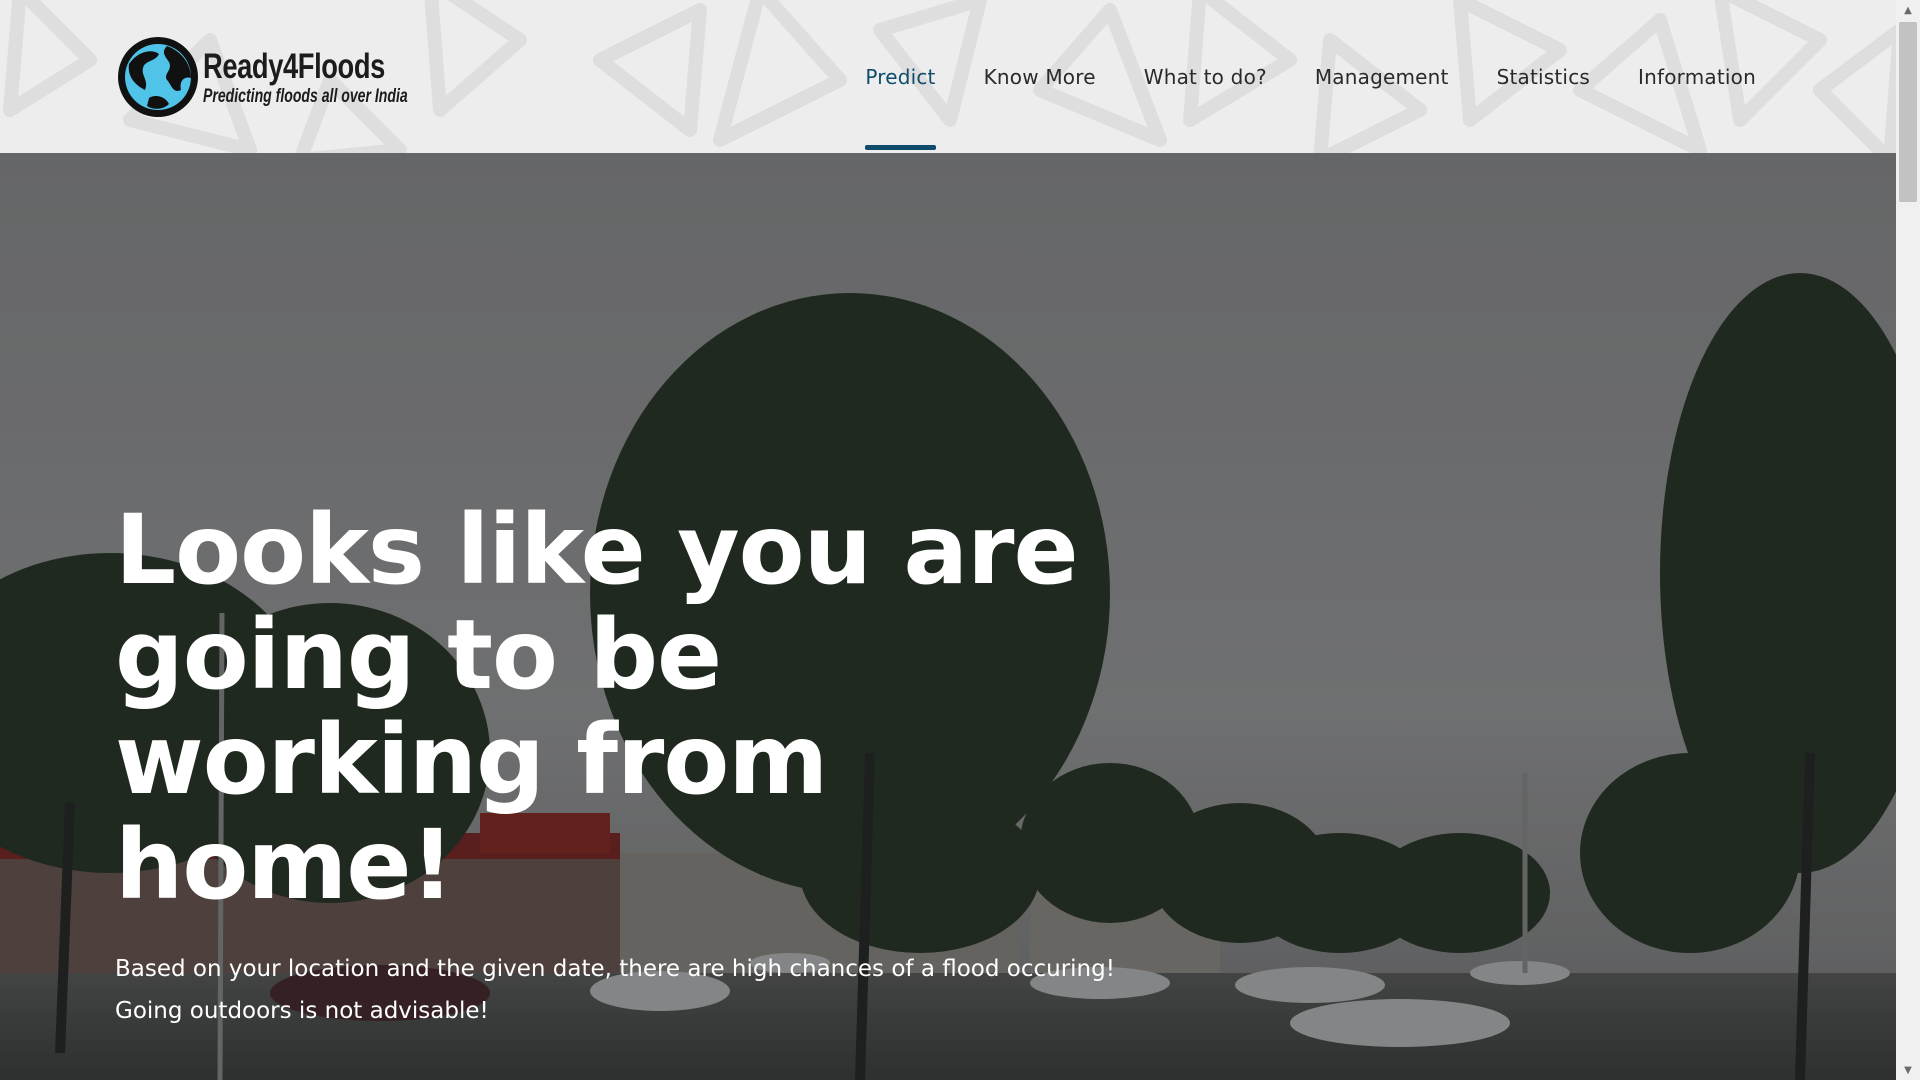 Image resolution: width=1920 pixels, height=1080 pixels. I want to click on scroll-up-arrow-icon: ▲, so click(1908, 10).